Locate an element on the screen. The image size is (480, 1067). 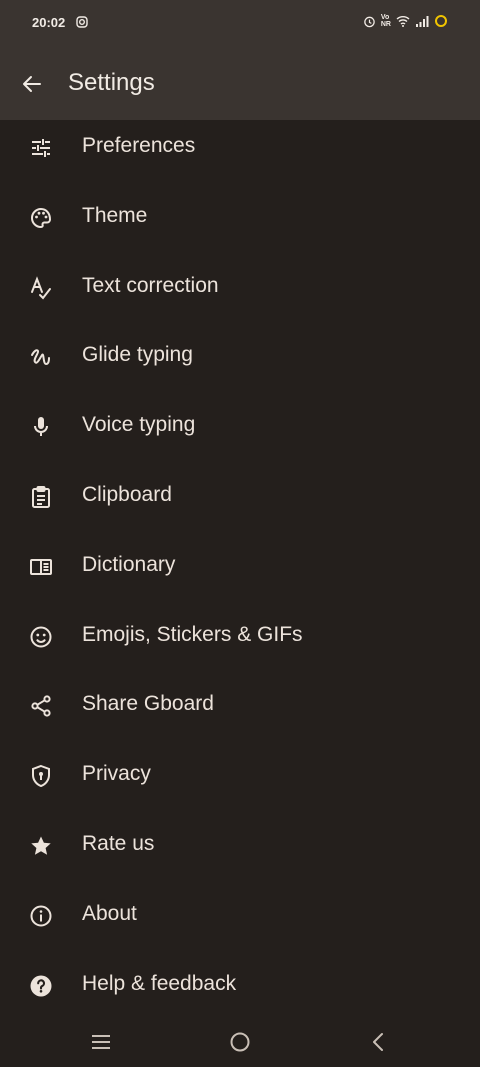
settings-item-clipboard: Clipboard is located at coordinates (240, 497).